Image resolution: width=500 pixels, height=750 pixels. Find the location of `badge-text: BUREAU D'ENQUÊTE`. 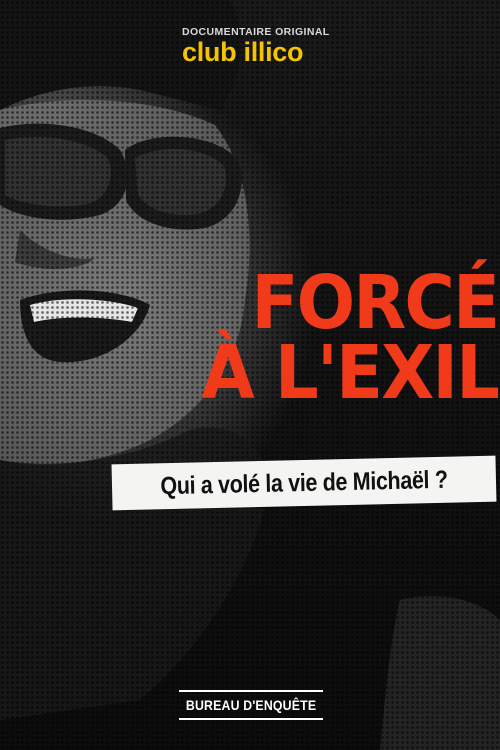

badge-text: BUREAU D'ENQUÊTE is located at coordinates (251, 705).